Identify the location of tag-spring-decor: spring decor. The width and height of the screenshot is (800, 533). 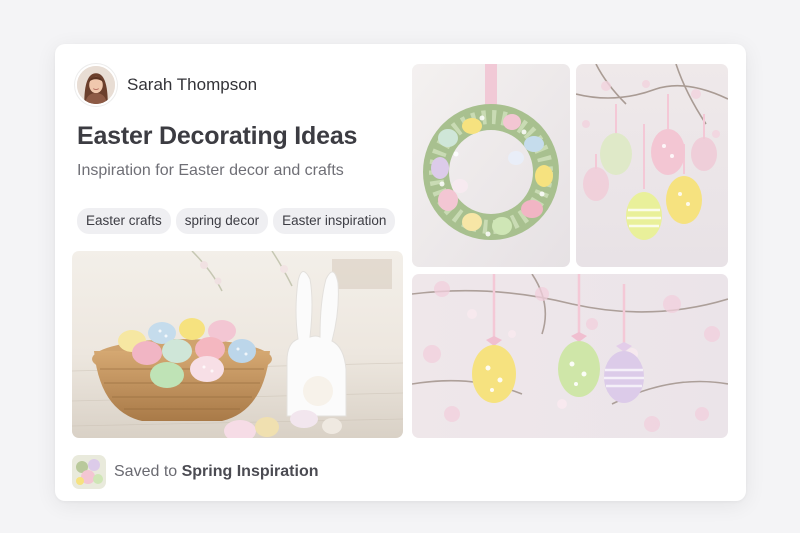
(222, 221).